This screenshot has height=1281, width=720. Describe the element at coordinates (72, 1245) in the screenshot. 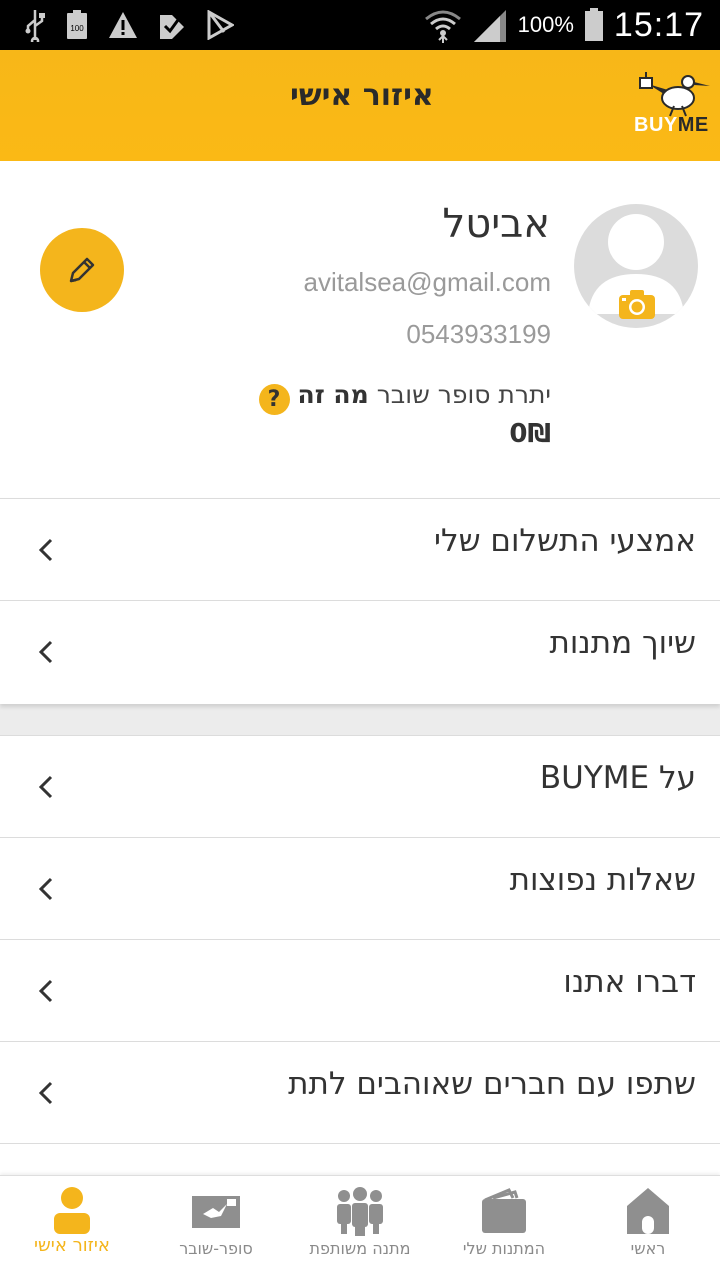

I see `nav-label: איזור אישי` at that location.